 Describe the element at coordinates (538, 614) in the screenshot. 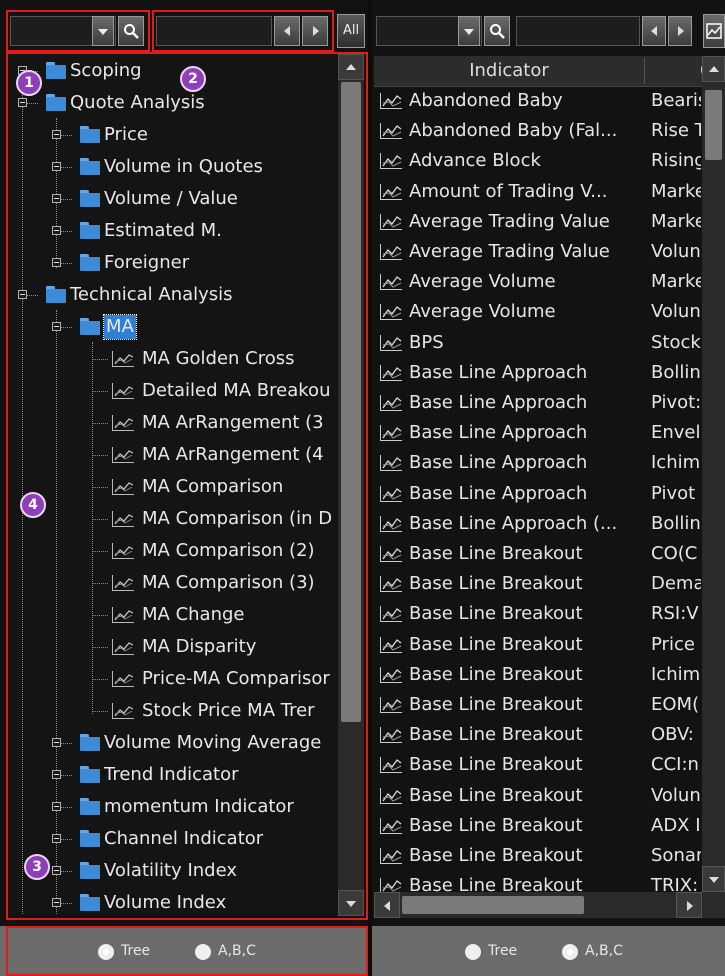

I see `indicator-list-row: Base Line Breakout RSI:V` at that location.